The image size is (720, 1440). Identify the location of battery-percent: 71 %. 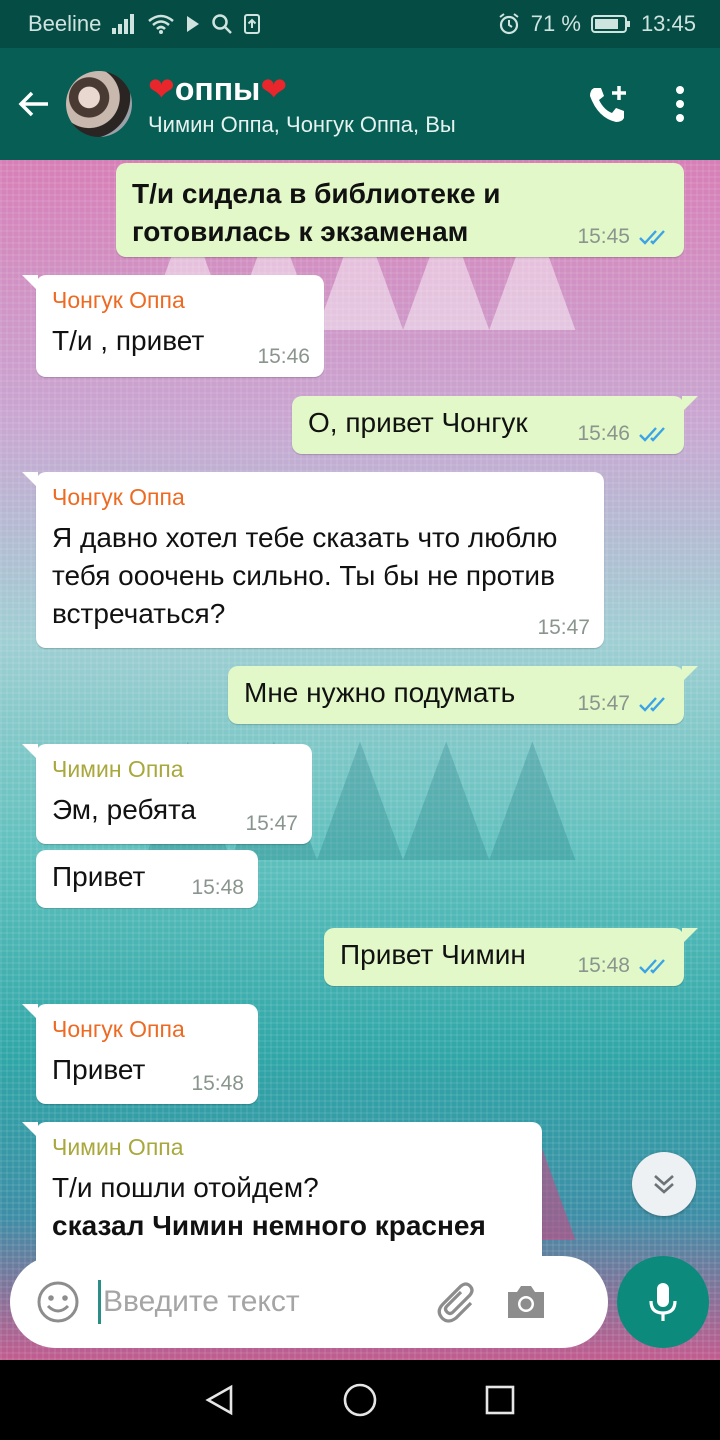
(555, 23).